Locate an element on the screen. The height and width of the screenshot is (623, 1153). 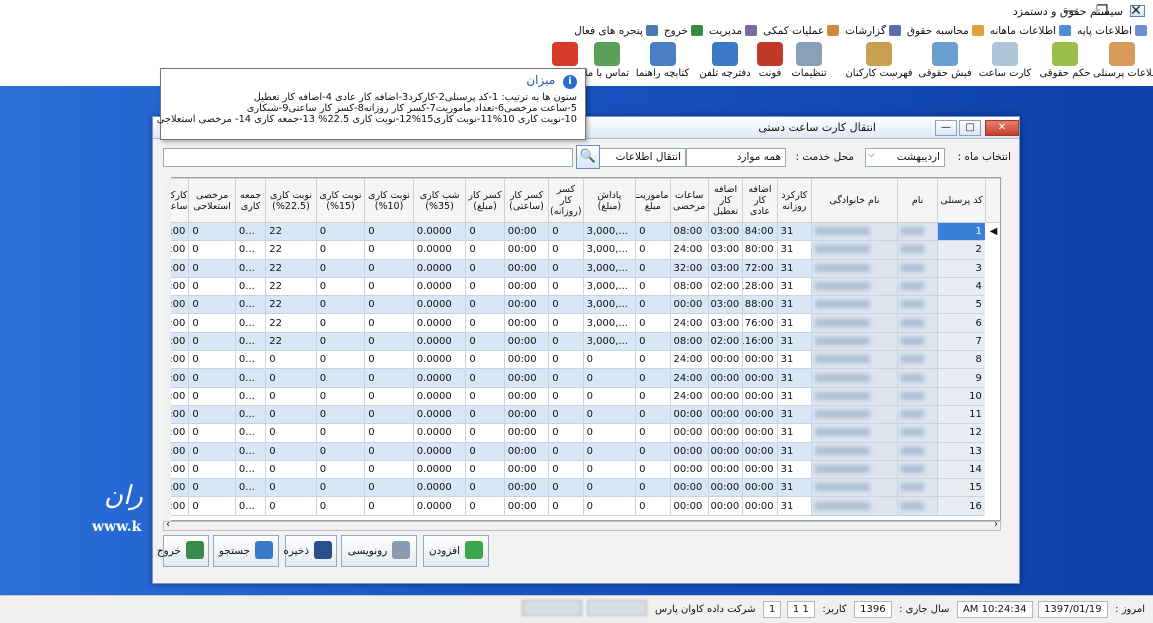
exit-button: خروج is located at coordinates (183, 551).